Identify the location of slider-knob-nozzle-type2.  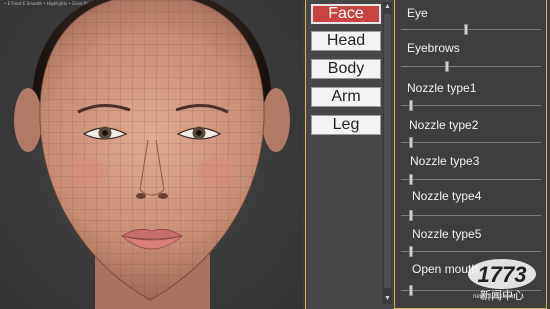
(411, 142).